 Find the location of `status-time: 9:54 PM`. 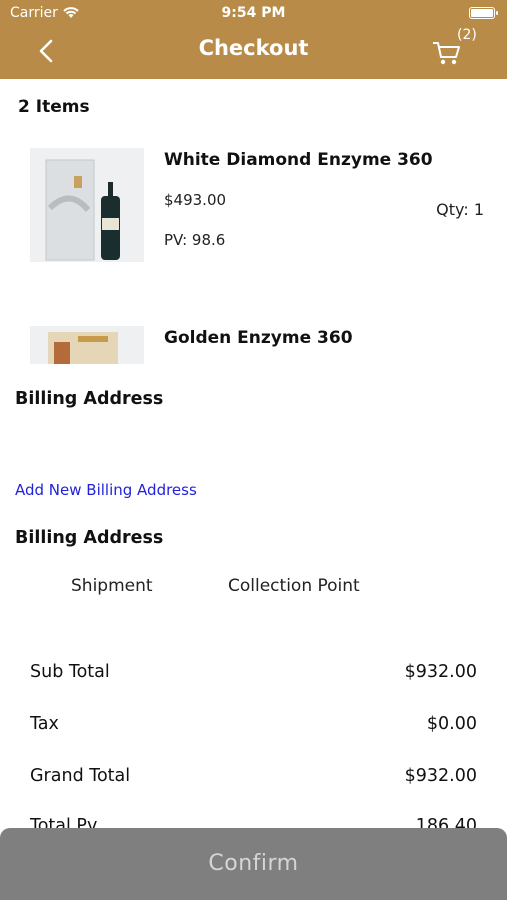

status-time: 9:54 PM is located at coordinates (253, 13).